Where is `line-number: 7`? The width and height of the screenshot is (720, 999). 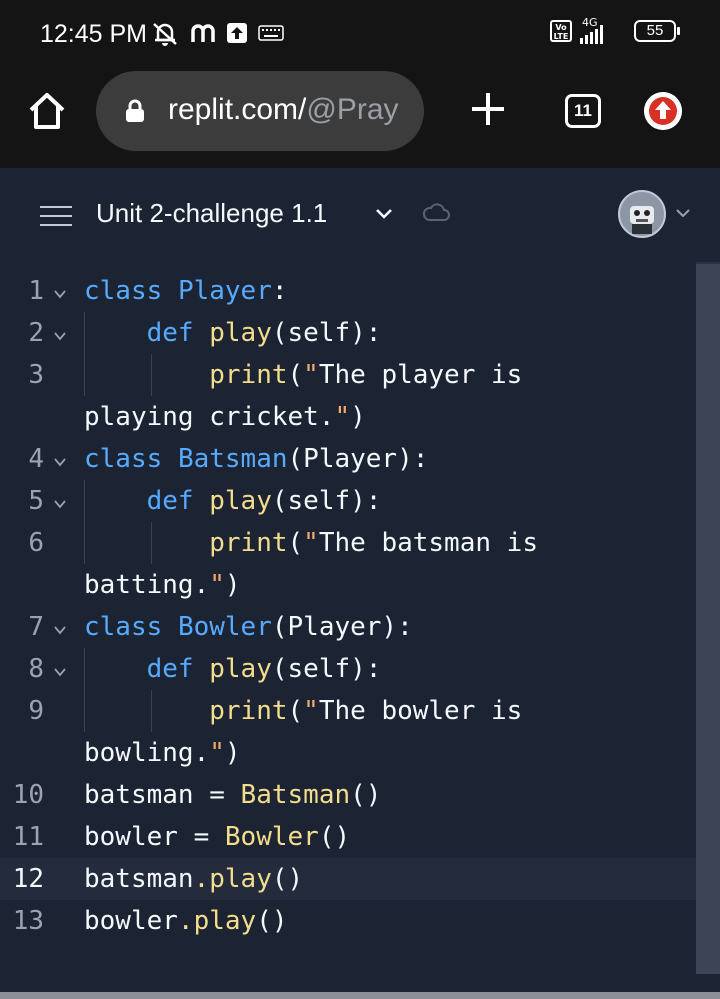
line-number: 7 is located at coordinates (36, 627).